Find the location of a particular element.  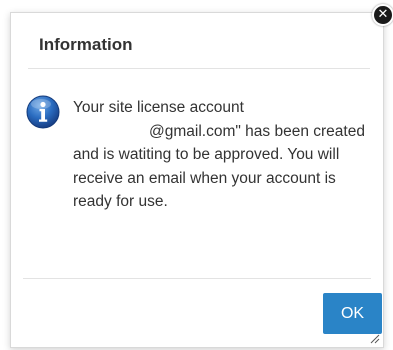

footer-divider is located at coordinates (197, 278).